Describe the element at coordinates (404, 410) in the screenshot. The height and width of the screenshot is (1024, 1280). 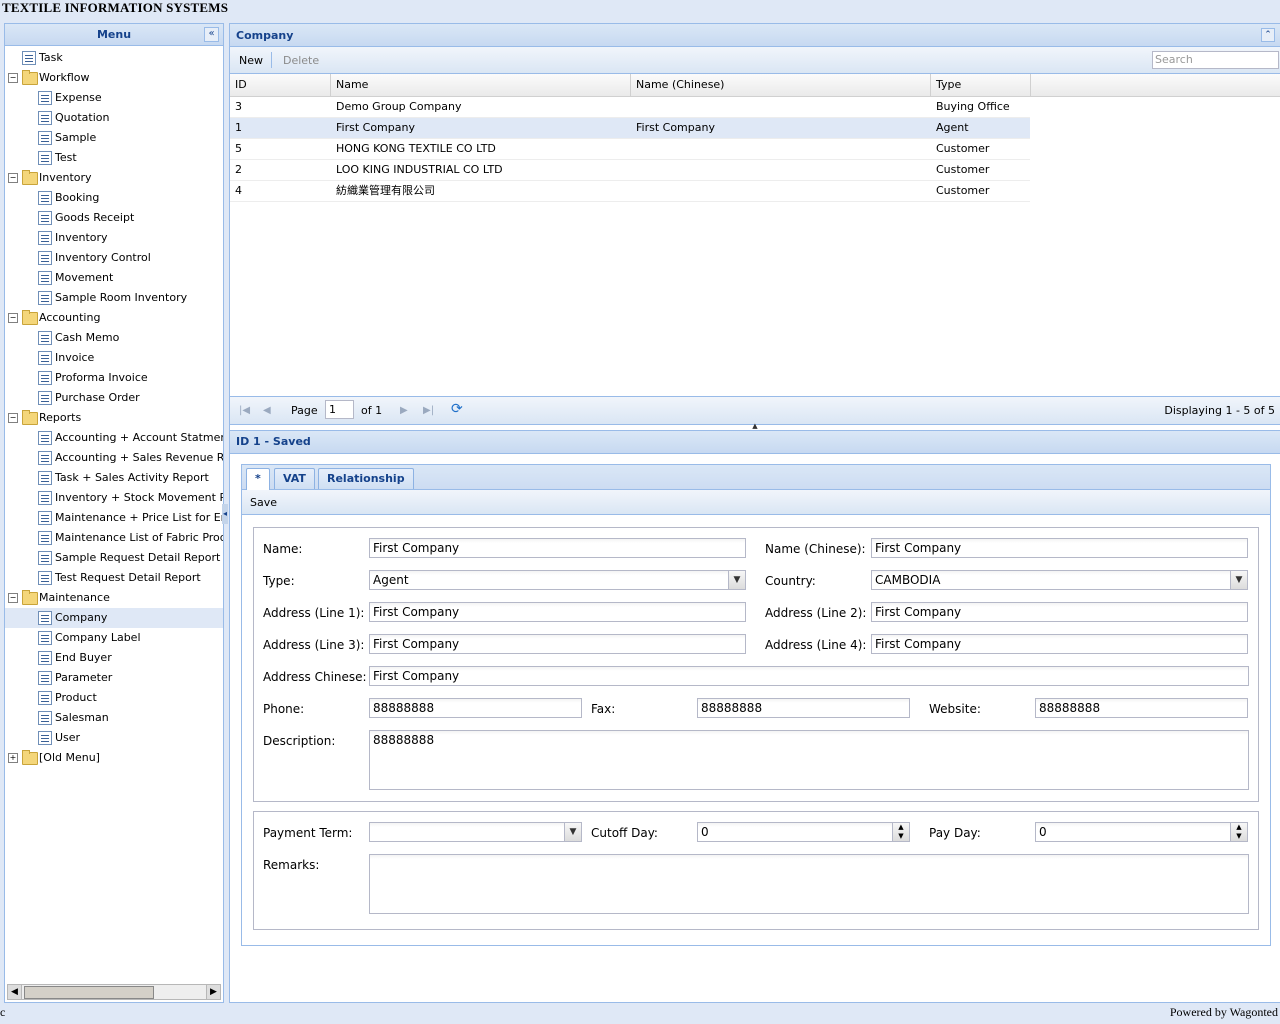
I see `next-page-icon: ▶` at that location.